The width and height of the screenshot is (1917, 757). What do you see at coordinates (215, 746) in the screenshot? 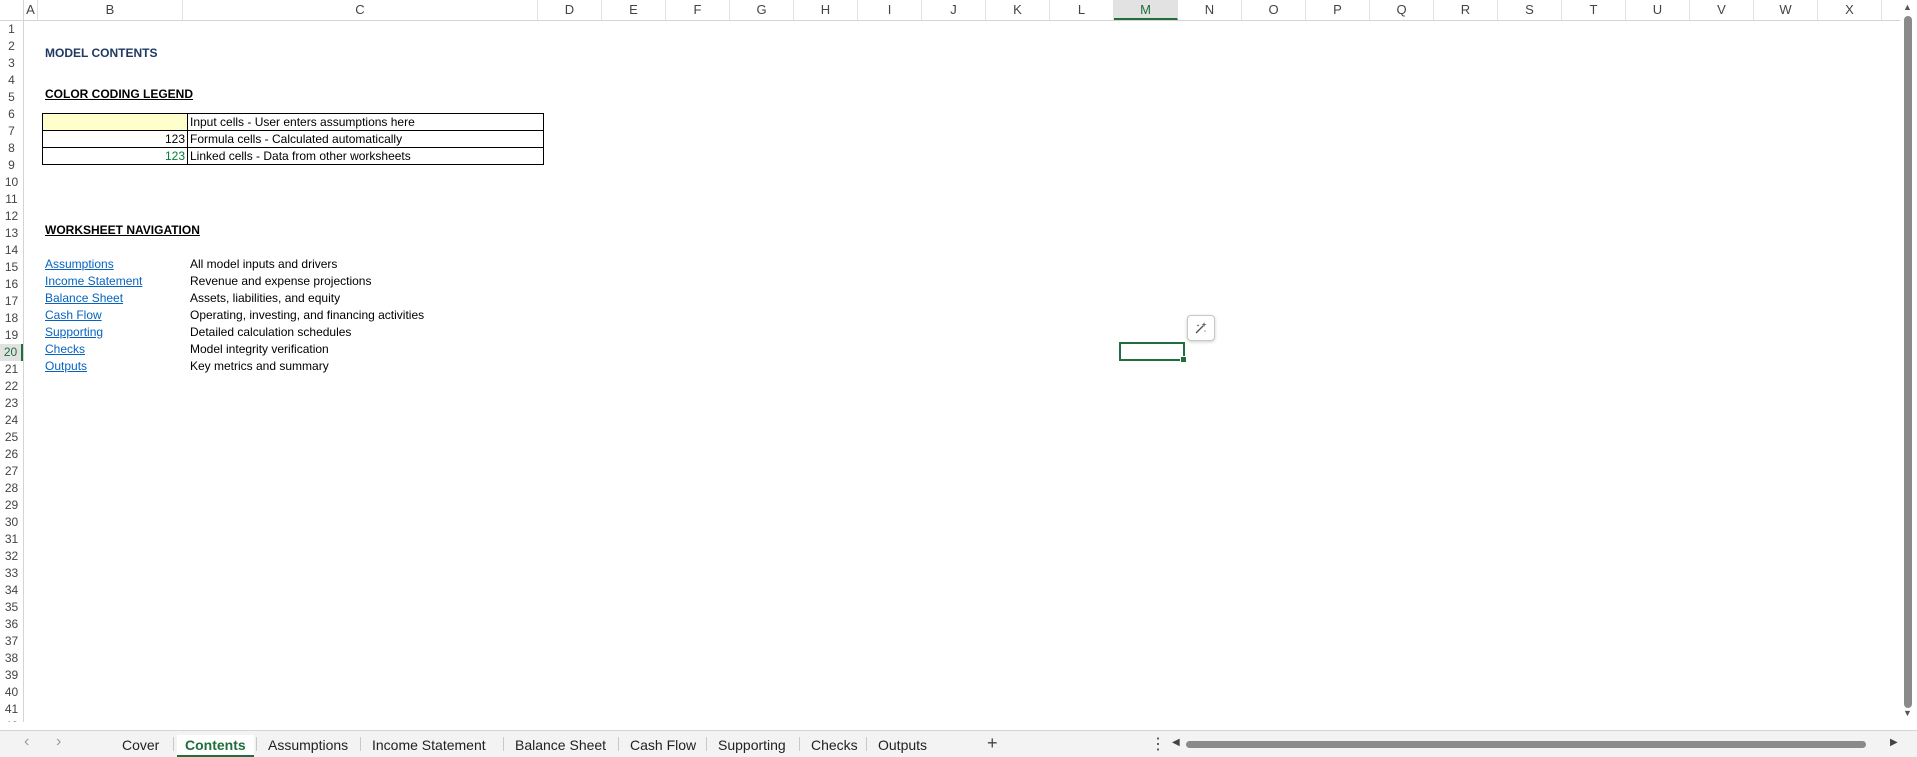
I see `tab-contents: Contents` at bounding box center [215, 746].